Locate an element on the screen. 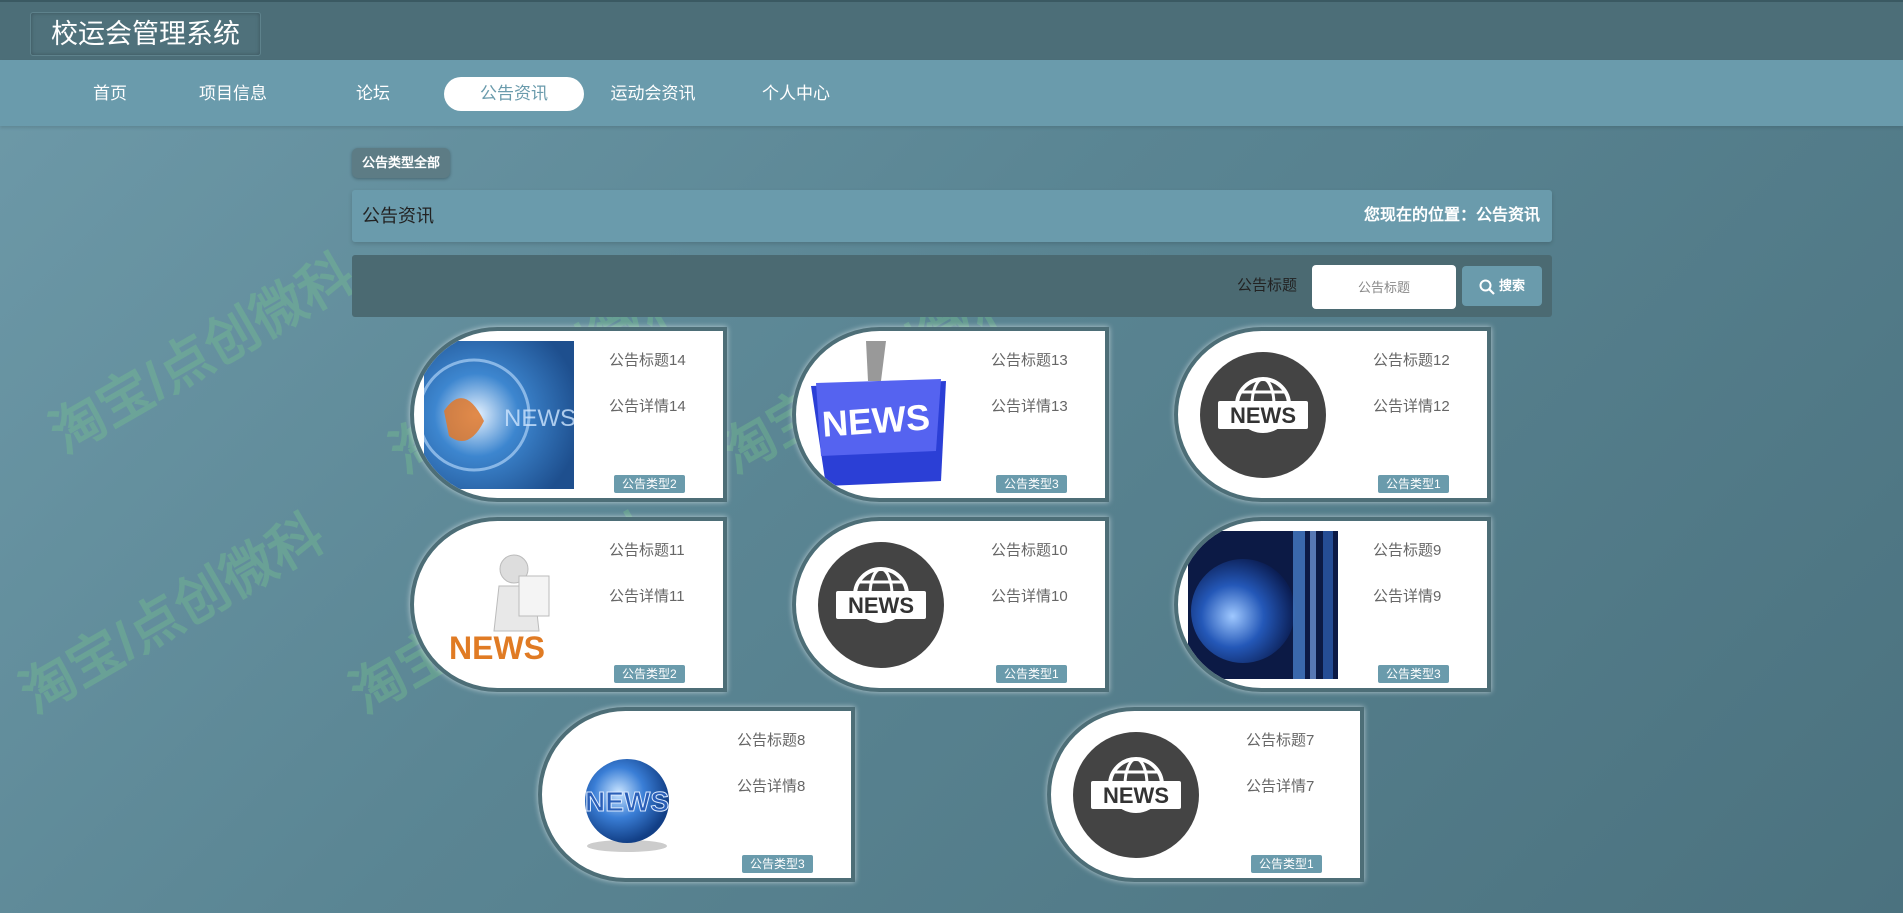  announcement-card: NEWS 公告标题8 公告详情8 公告类型3 is located at coordinates (696, 794).